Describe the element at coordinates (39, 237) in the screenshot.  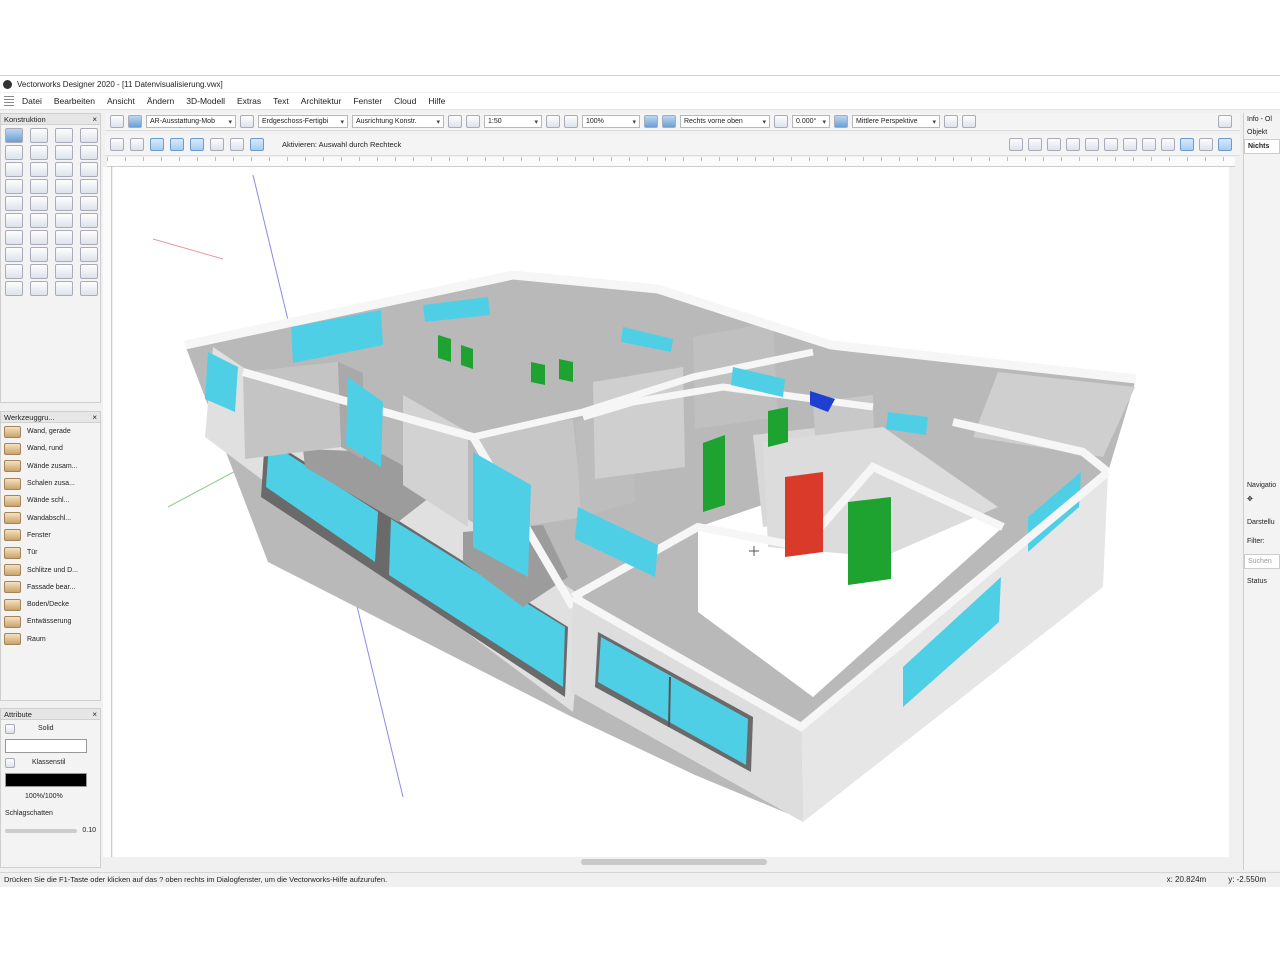
I see `clip-tool-icon` at that location.